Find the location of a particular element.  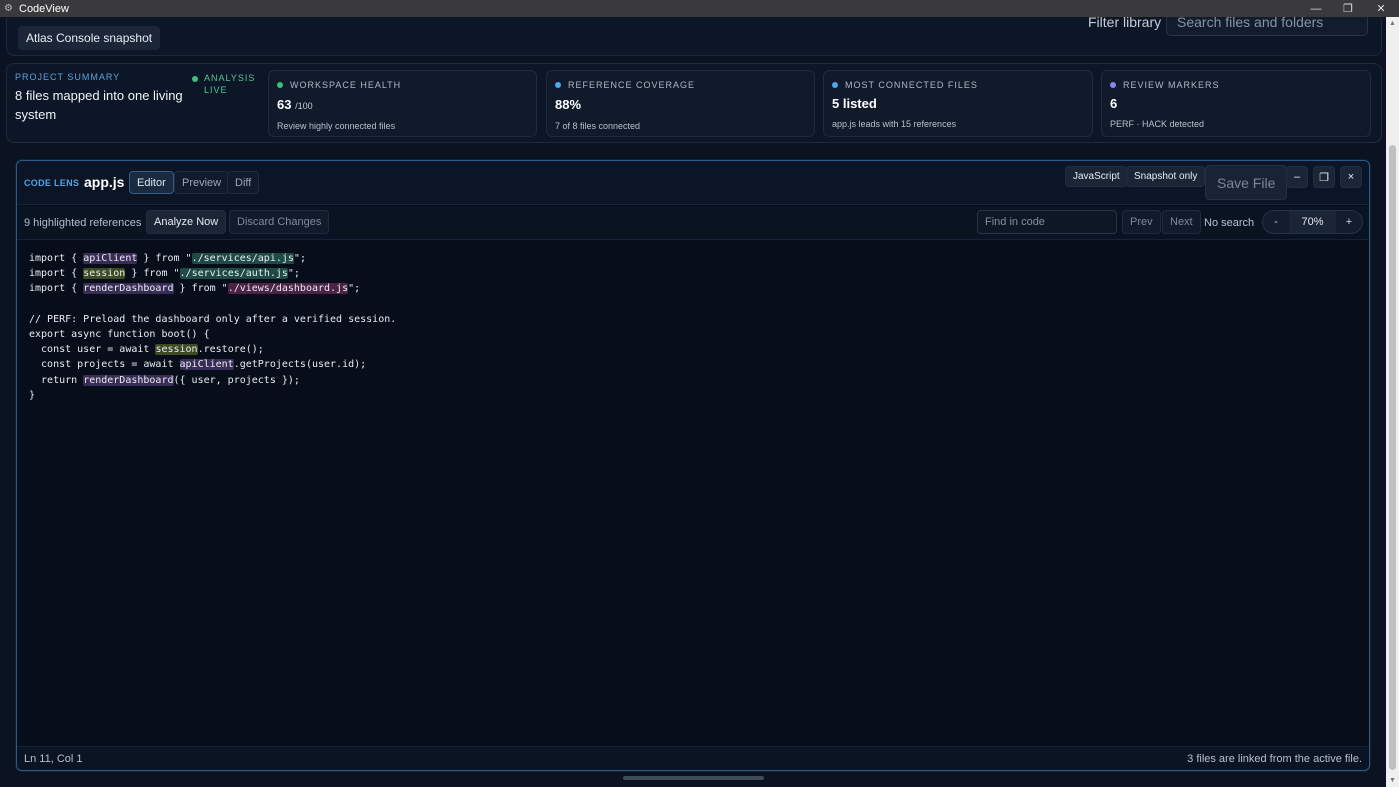

window-minimize-icon: — is located at coordinates (1316, 8).